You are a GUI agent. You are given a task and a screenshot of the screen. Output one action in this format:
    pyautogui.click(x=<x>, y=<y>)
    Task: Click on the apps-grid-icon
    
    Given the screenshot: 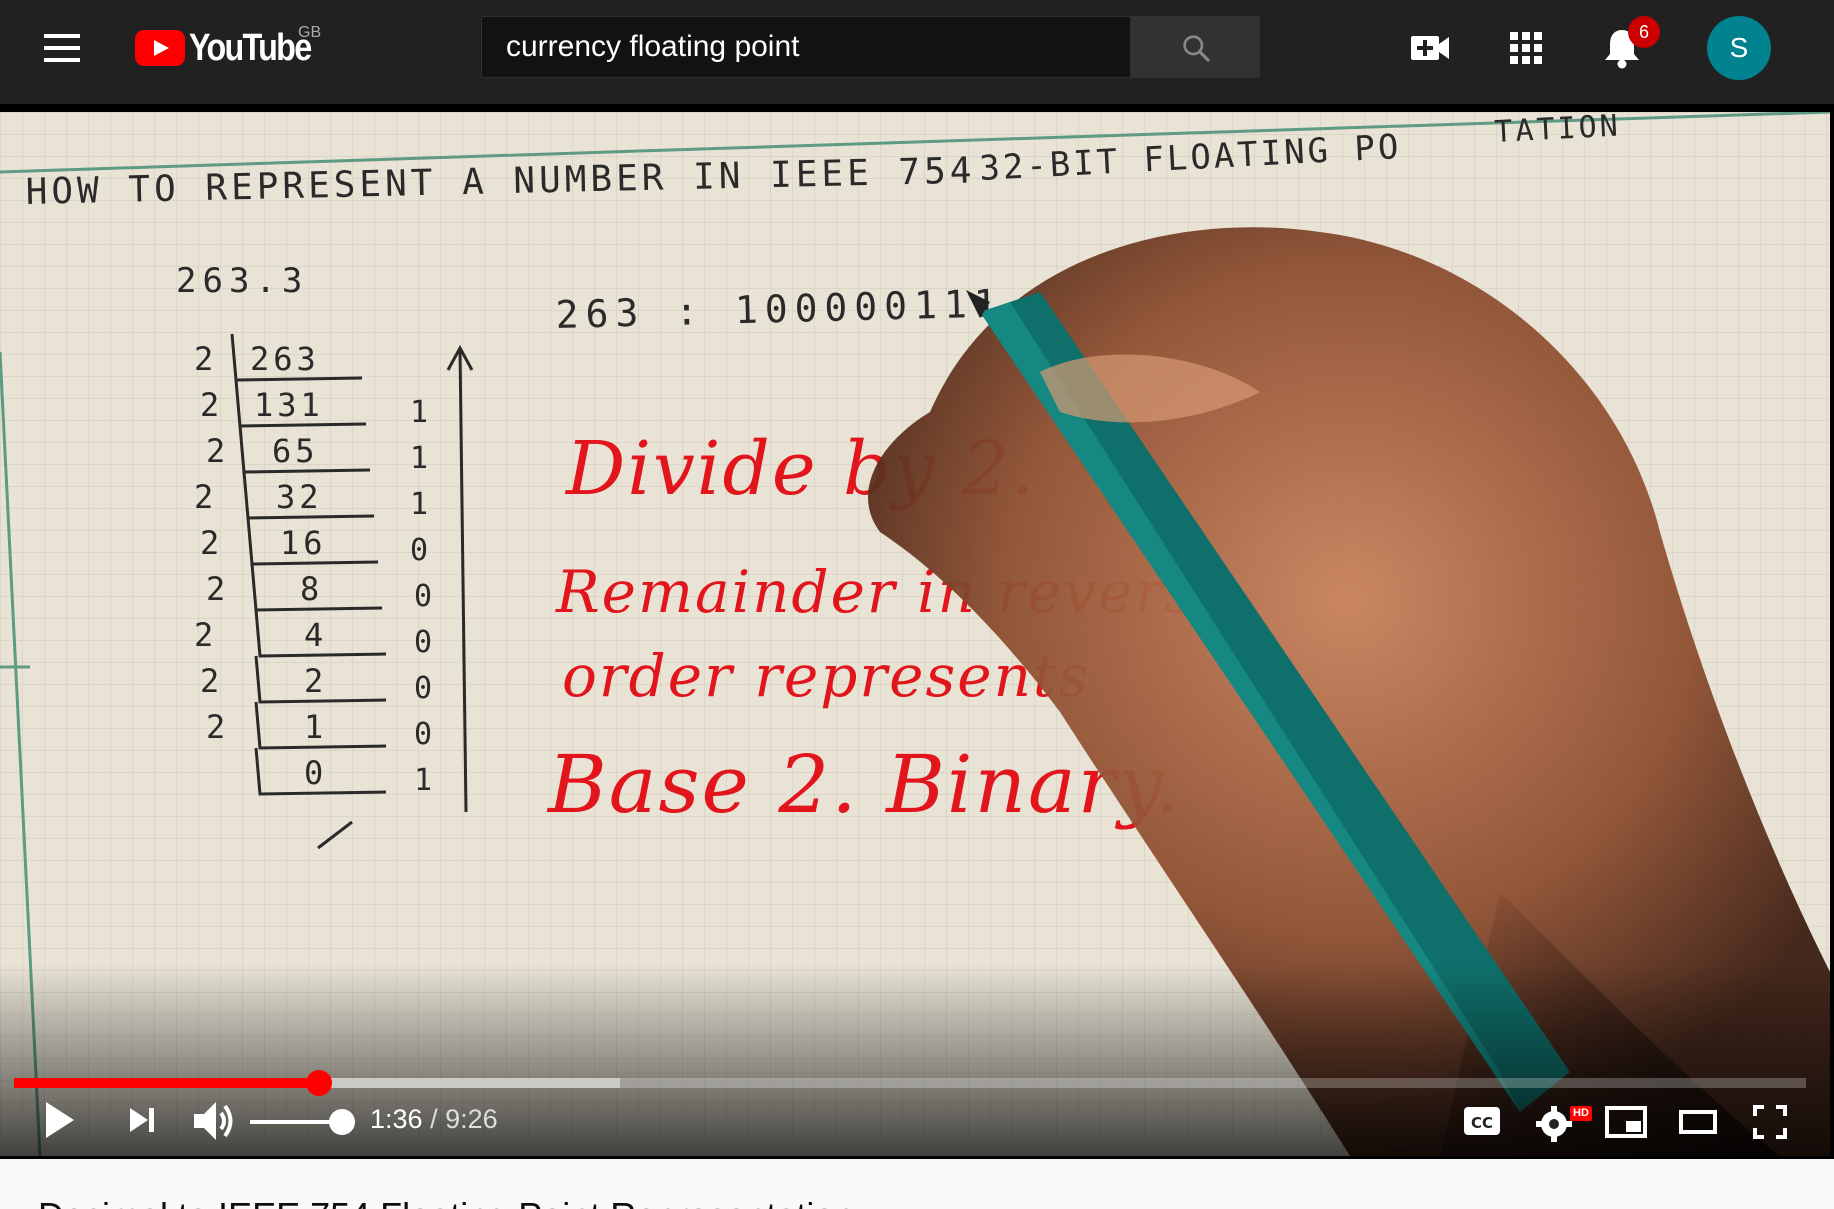 What is the action you would take?
    pyautogui.click(x=1526, y=48)
    